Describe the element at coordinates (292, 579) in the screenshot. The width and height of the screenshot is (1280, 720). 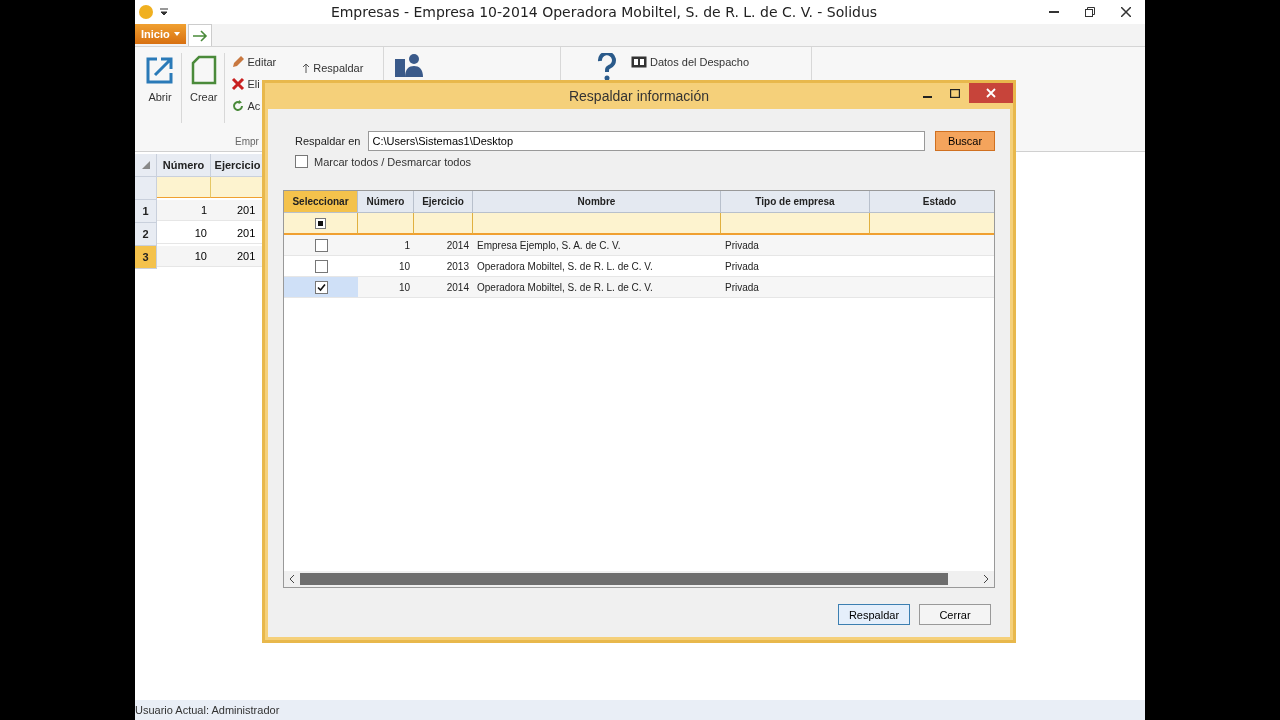
I see `chevron-left-icon` at that location.